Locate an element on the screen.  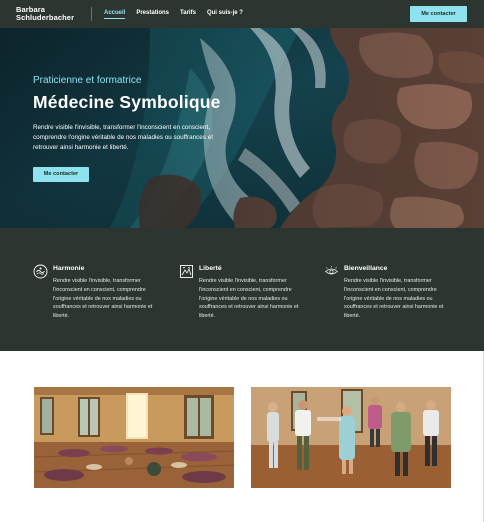
kindness-icon is located at coordinates (331, 270).